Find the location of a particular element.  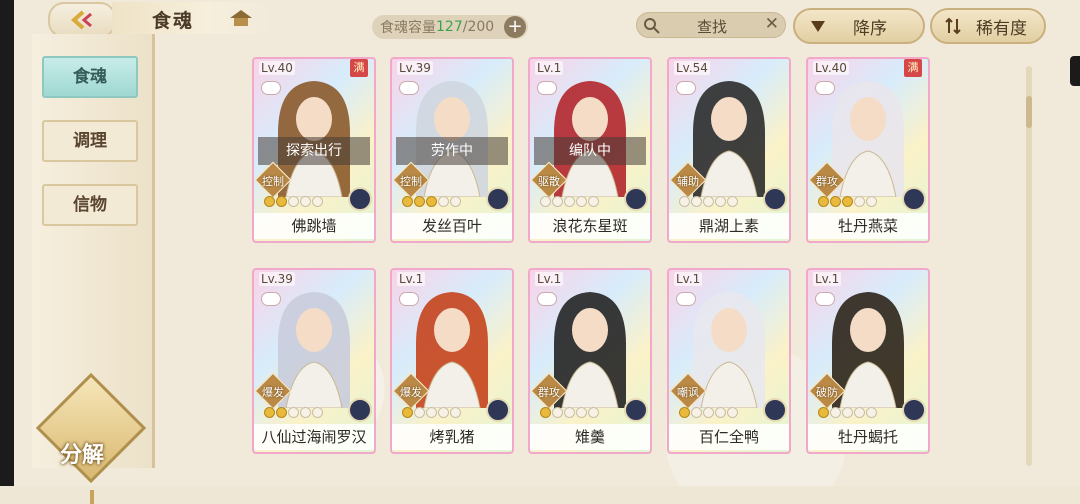

food-soul-card: Lv.1 嘲讽 百仁全鸭 is located at coordinates (729, 361).